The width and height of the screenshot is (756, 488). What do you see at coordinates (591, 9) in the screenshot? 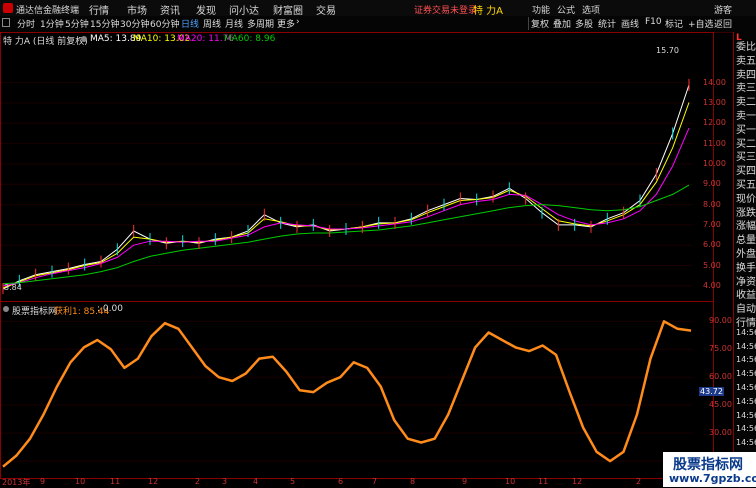
I see `menu-xuanxiang: 选项` at bounding box center [591, 9].